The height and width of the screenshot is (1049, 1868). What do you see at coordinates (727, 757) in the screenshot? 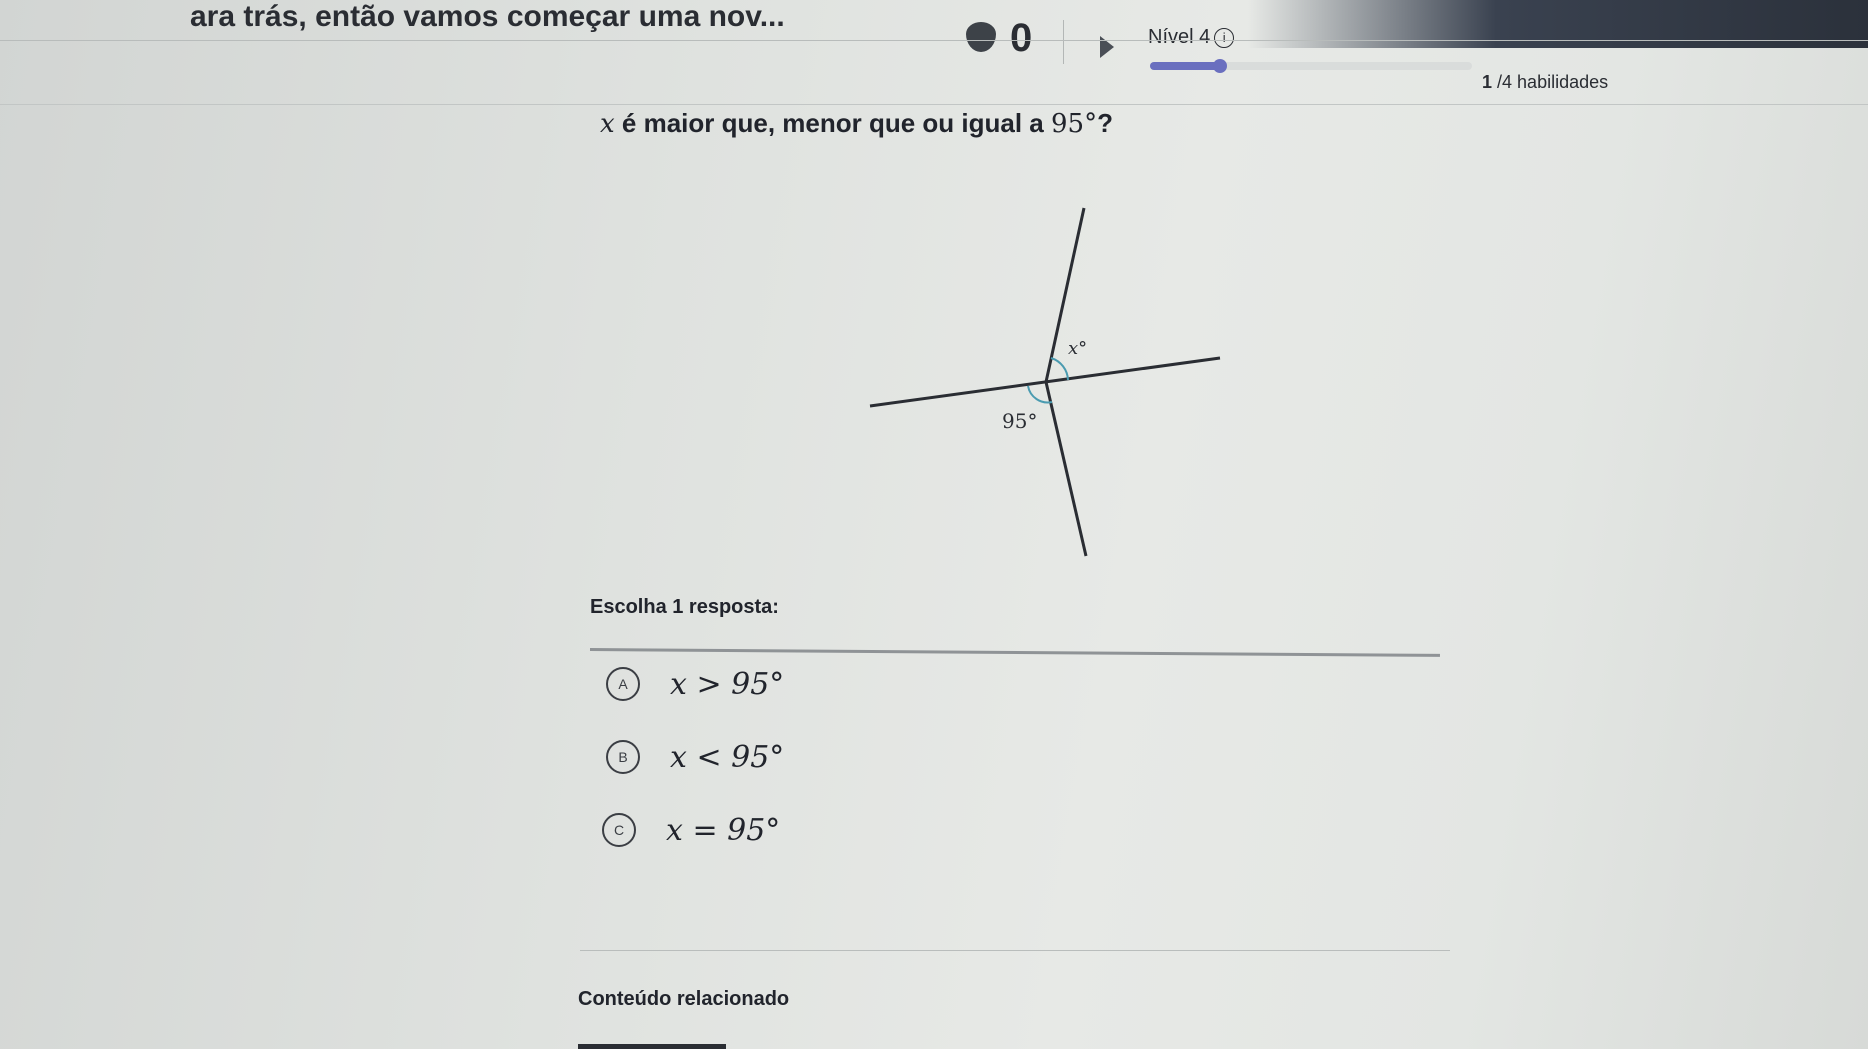
I see `choice-b-text: x < 95°` at bounding box center [727, 757].